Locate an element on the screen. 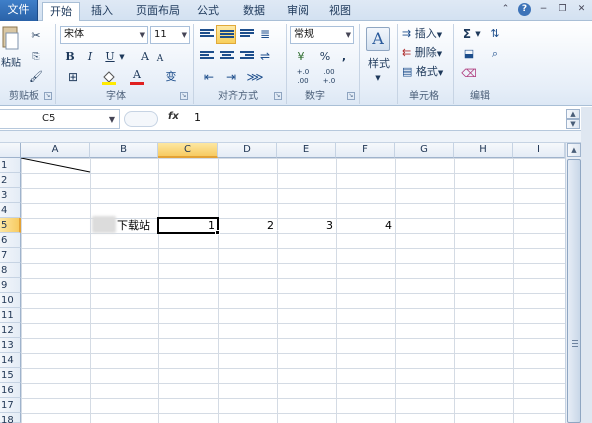  minimize-icon: − is located at coordinates (543, 9).